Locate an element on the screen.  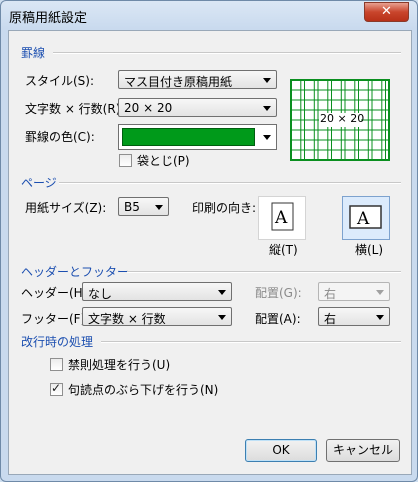
color-swatch is located at coordinates (188, 137).